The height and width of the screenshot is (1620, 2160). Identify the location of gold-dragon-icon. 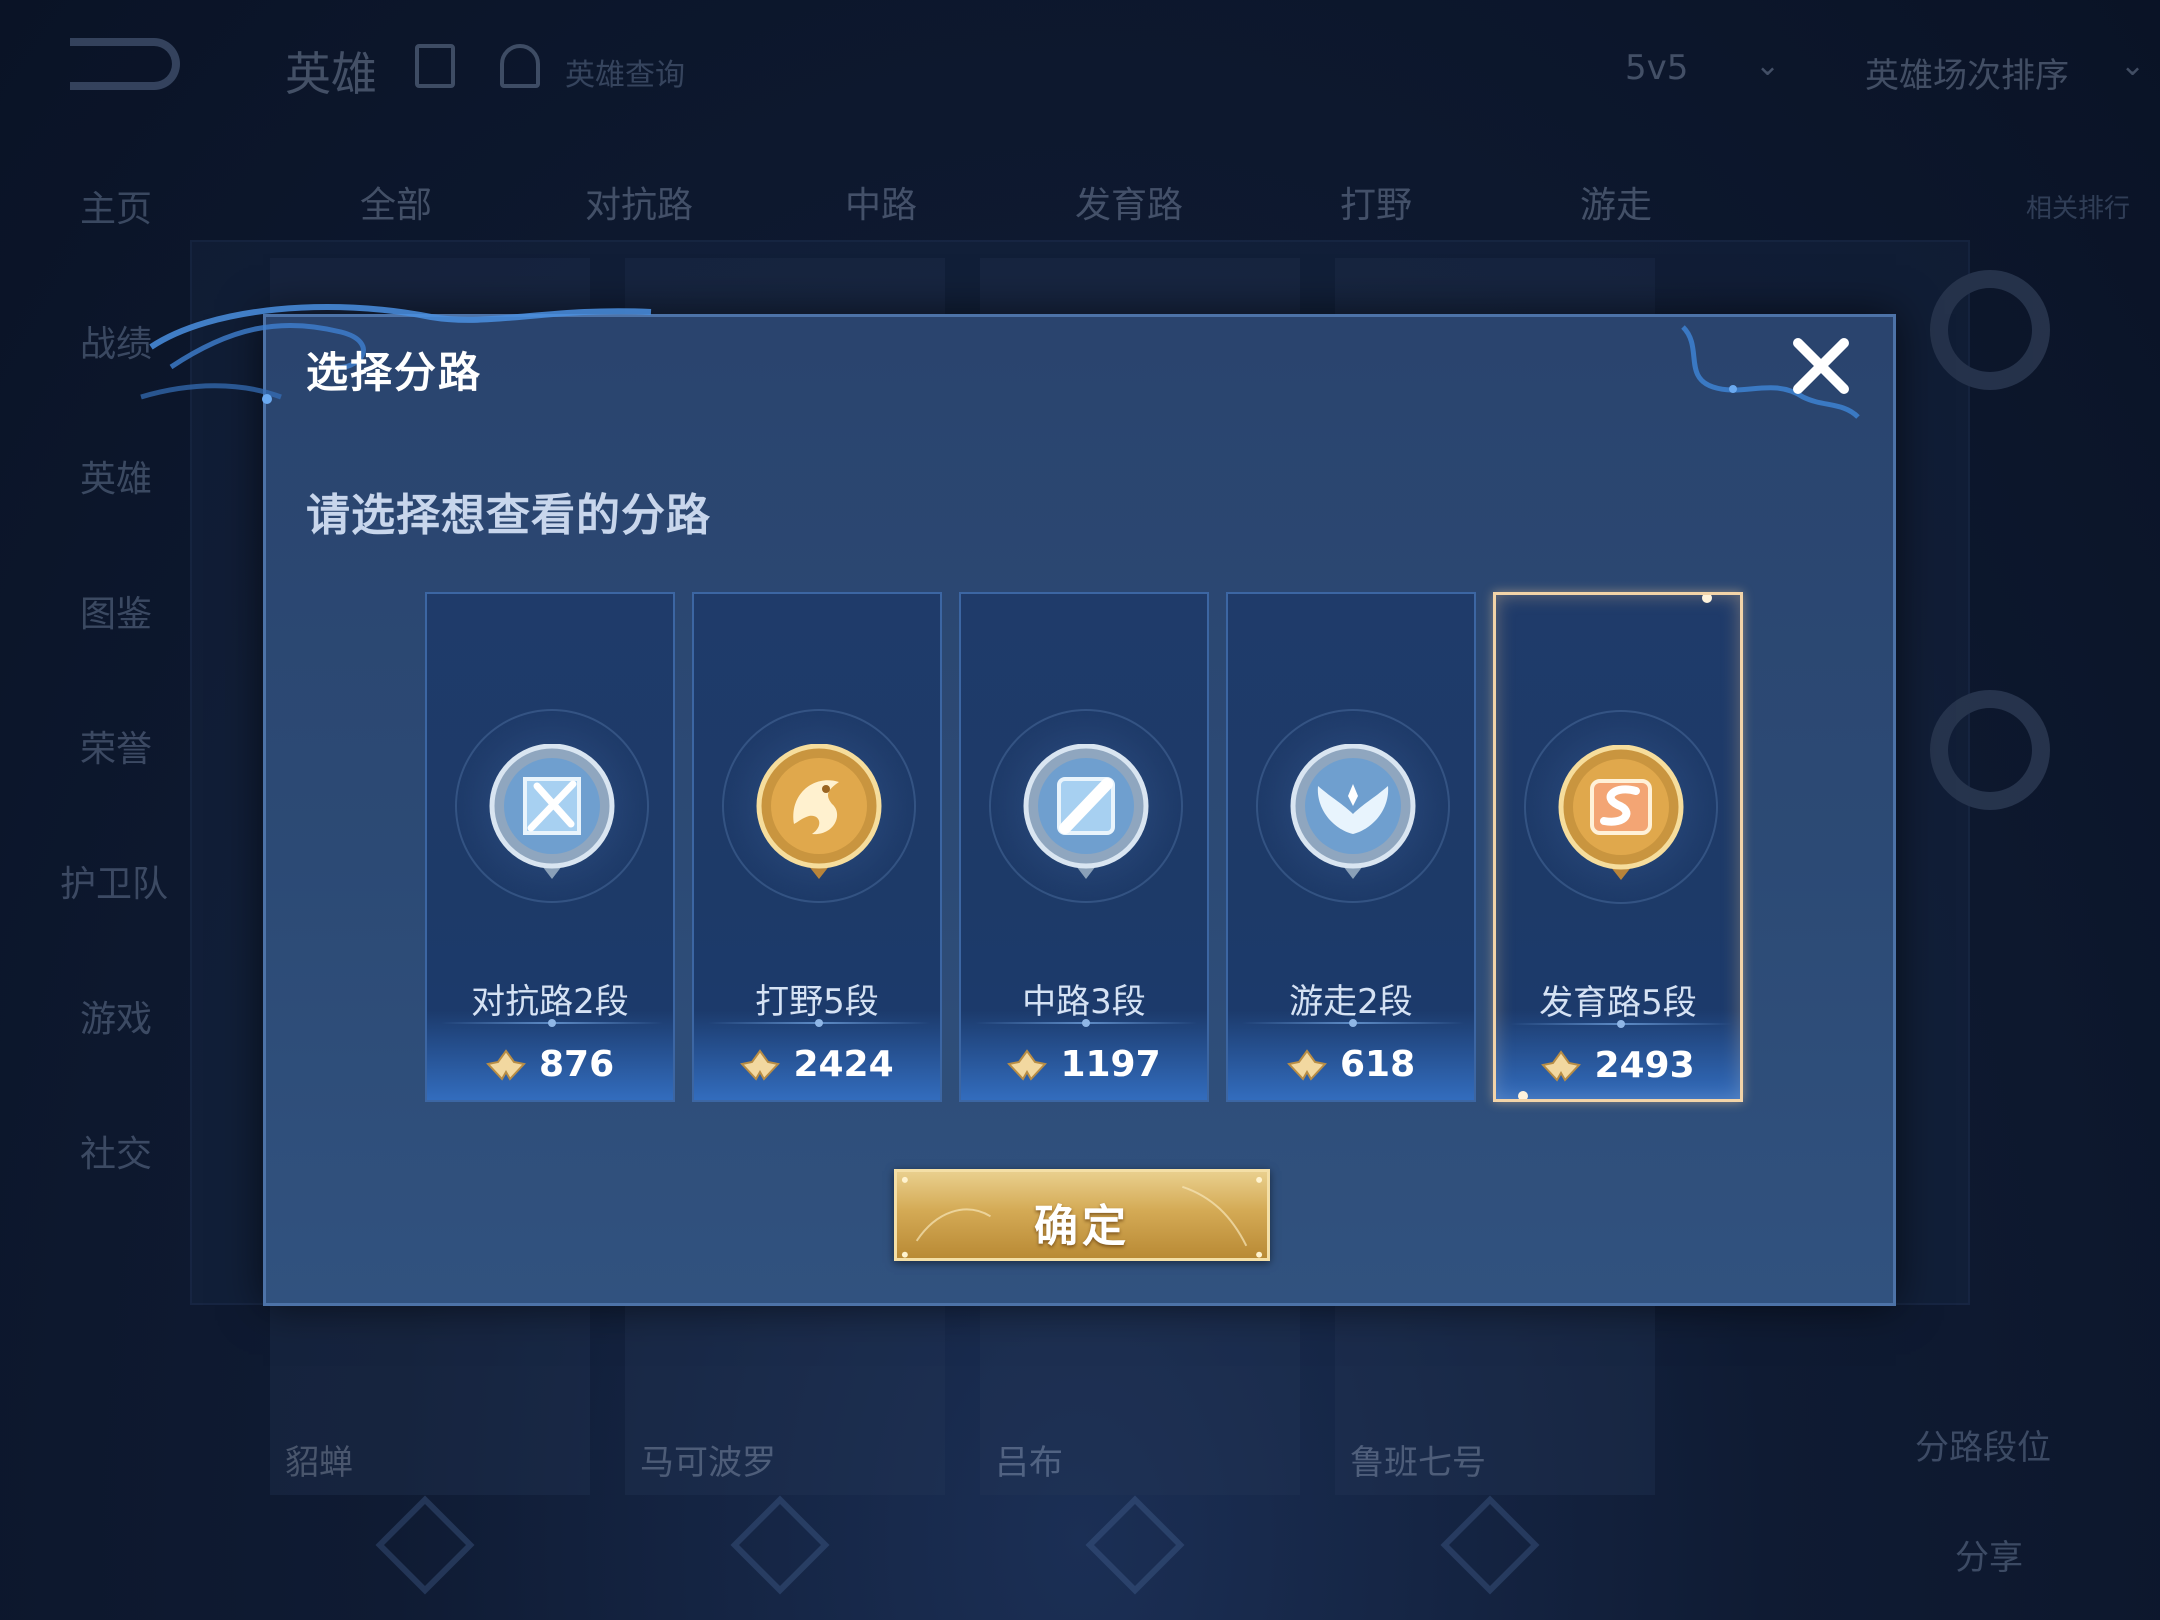
(819, 811).